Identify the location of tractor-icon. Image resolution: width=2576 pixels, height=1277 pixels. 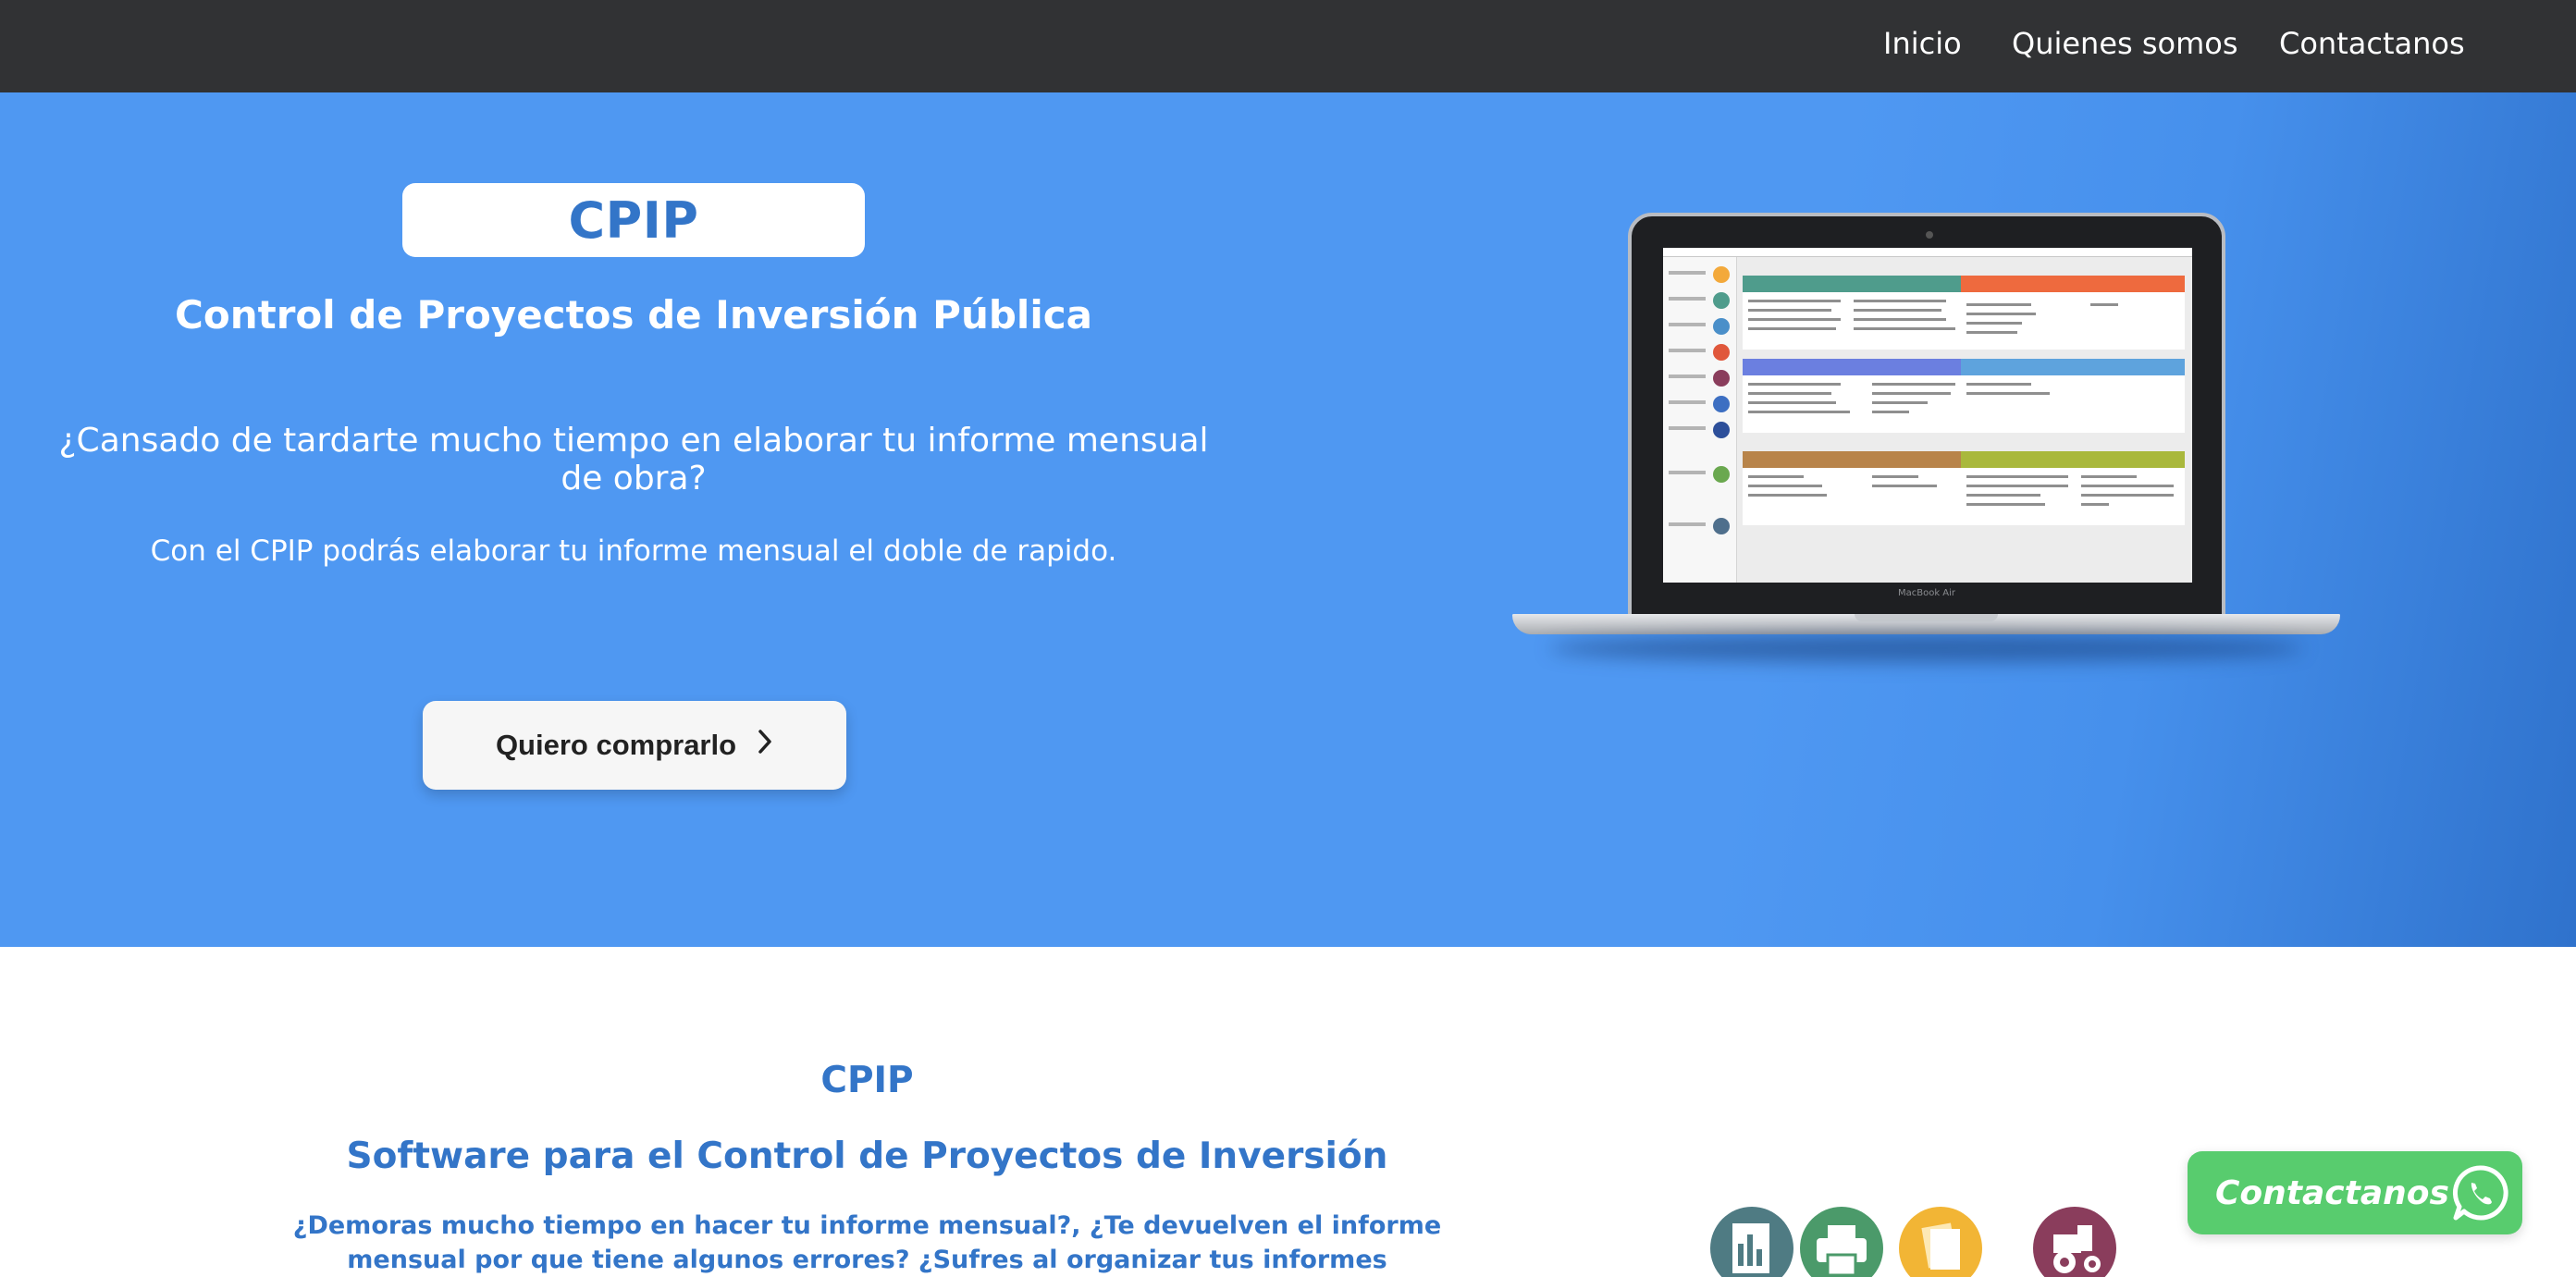
(2074, 1242).